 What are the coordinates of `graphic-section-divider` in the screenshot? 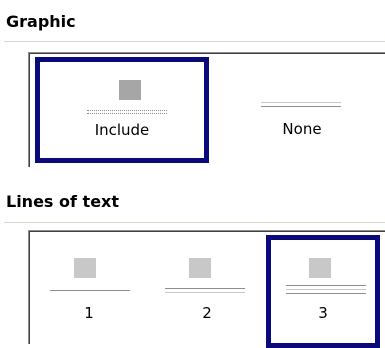 It's located at (194, 41).